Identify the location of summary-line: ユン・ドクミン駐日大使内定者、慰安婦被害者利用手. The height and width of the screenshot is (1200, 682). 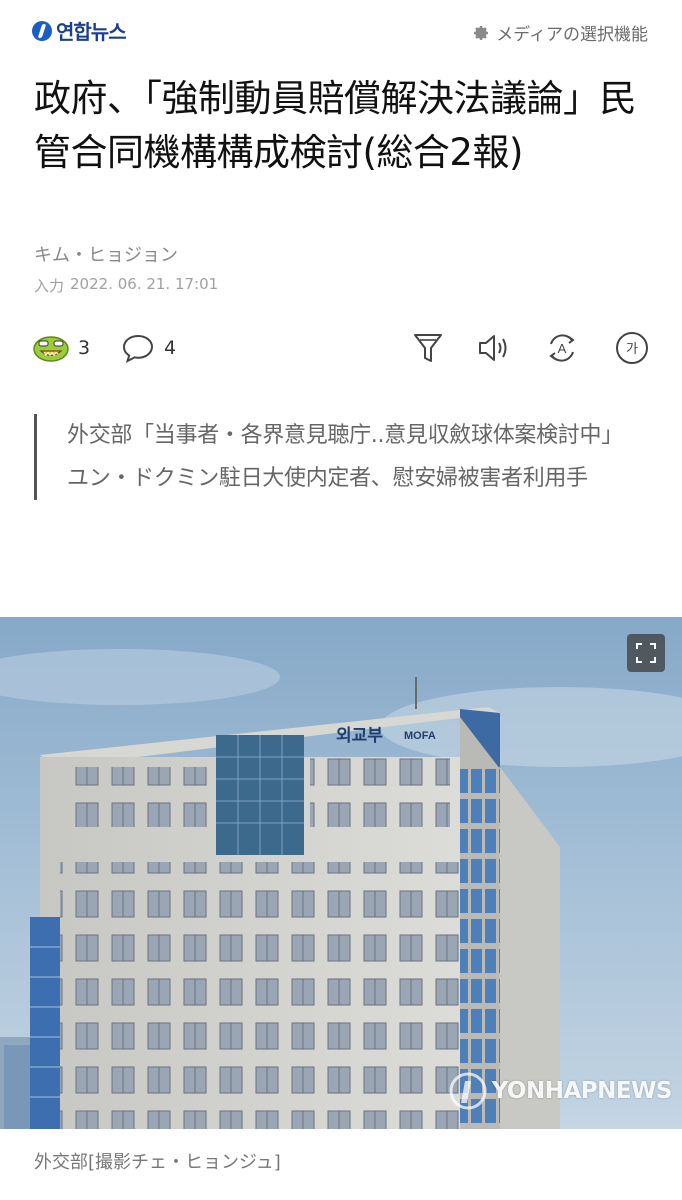
(327, 478).